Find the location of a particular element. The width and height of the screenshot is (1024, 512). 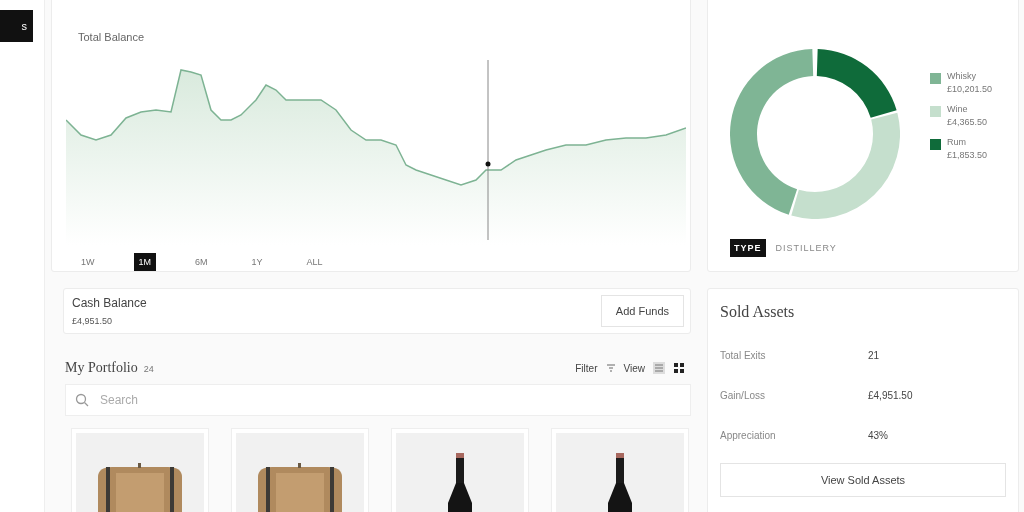

period-tab: 1Y is located at coordinates (257, 262).